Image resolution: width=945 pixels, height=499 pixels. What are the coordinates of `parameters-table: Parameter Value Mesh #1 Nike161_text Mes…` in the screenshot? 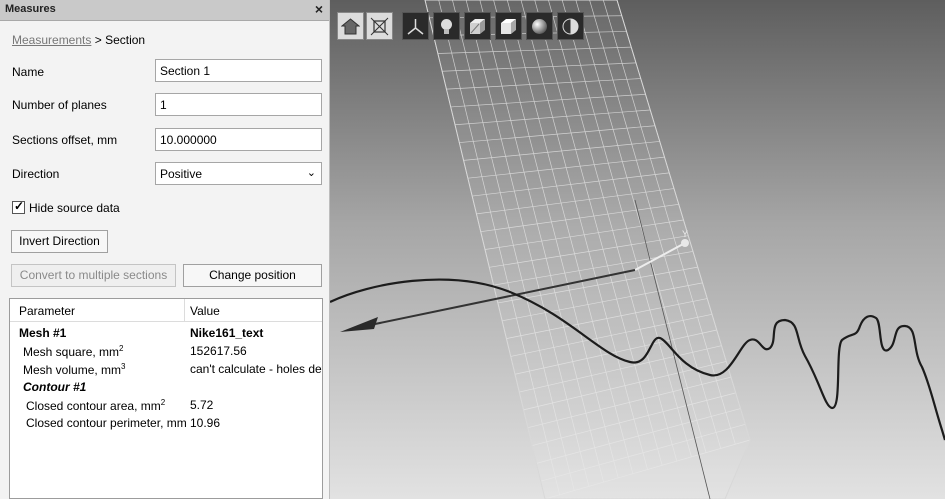 It's located at (166, 398).